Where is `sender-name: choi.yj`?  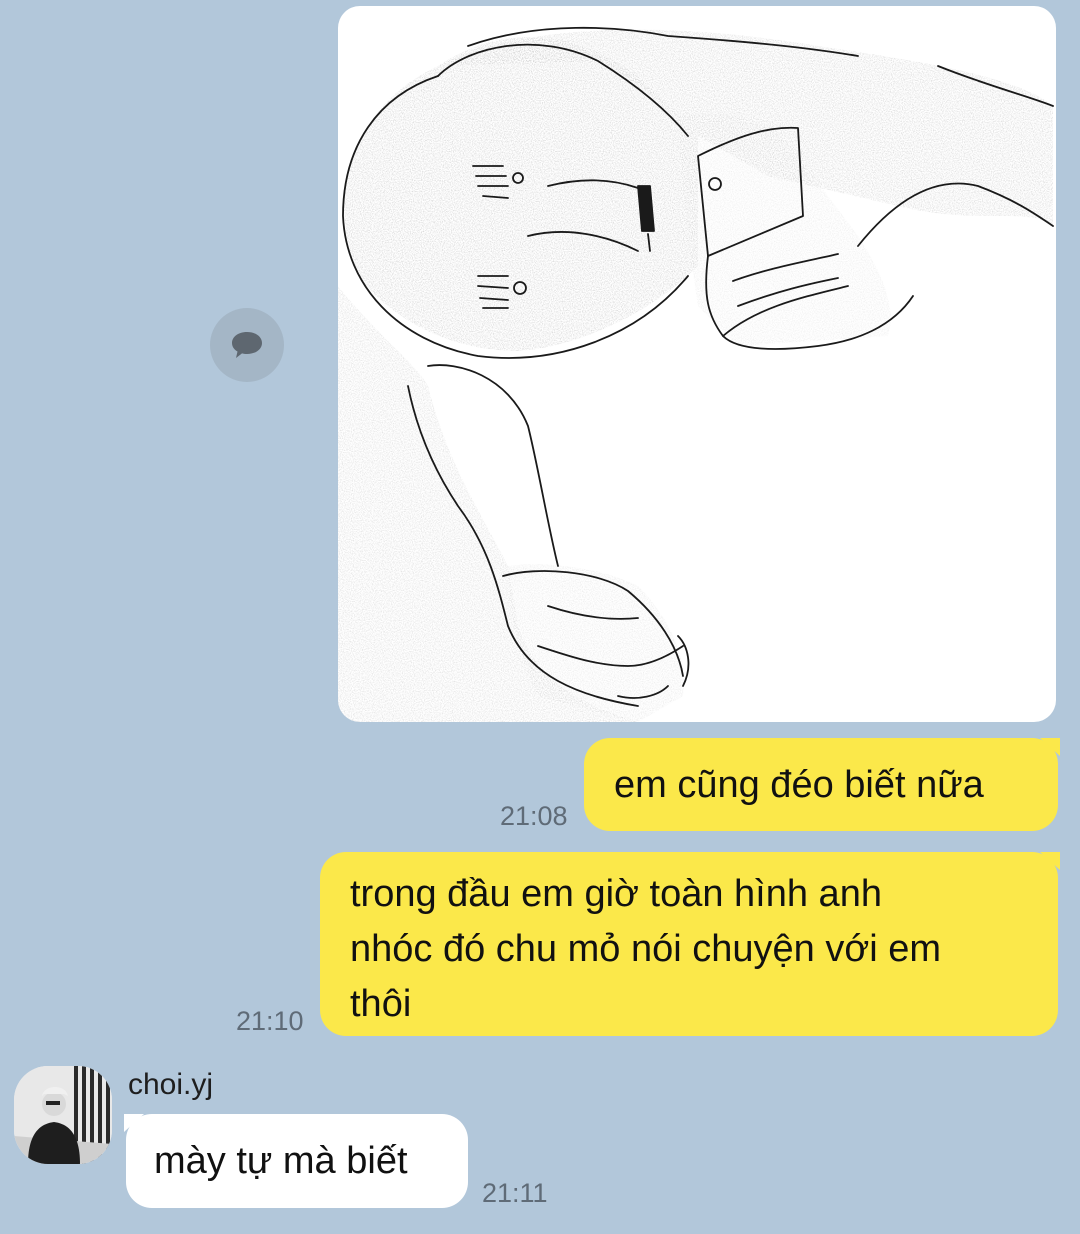
sender-name: choi.yj is located at coordinates (170, 1085).